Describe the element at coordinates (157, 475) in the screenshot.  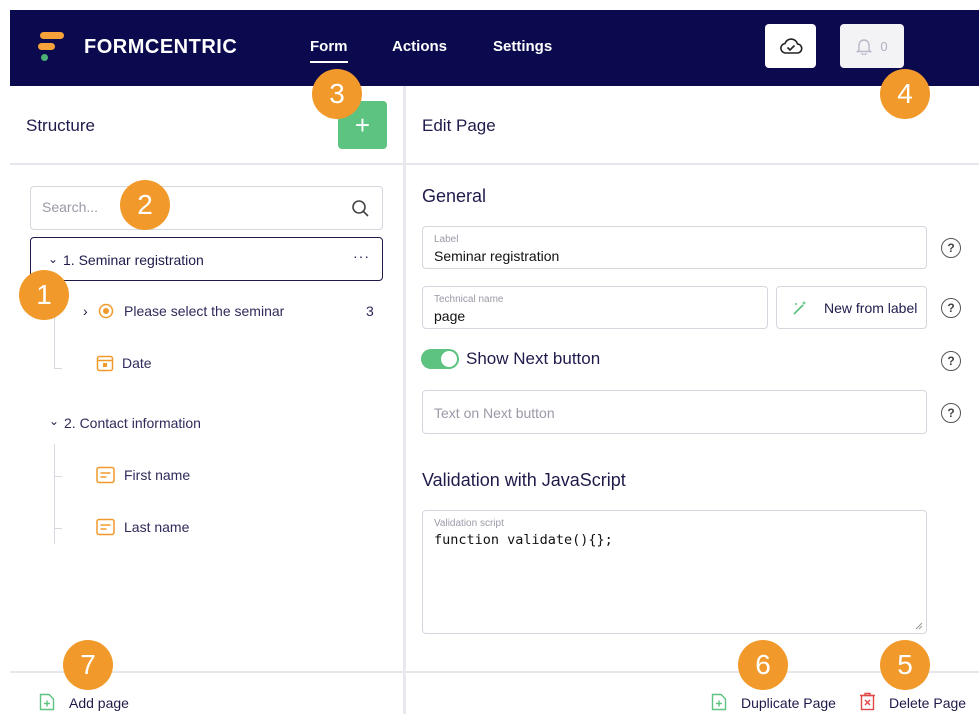
I see `tree-item-first-name: First name` at that location.